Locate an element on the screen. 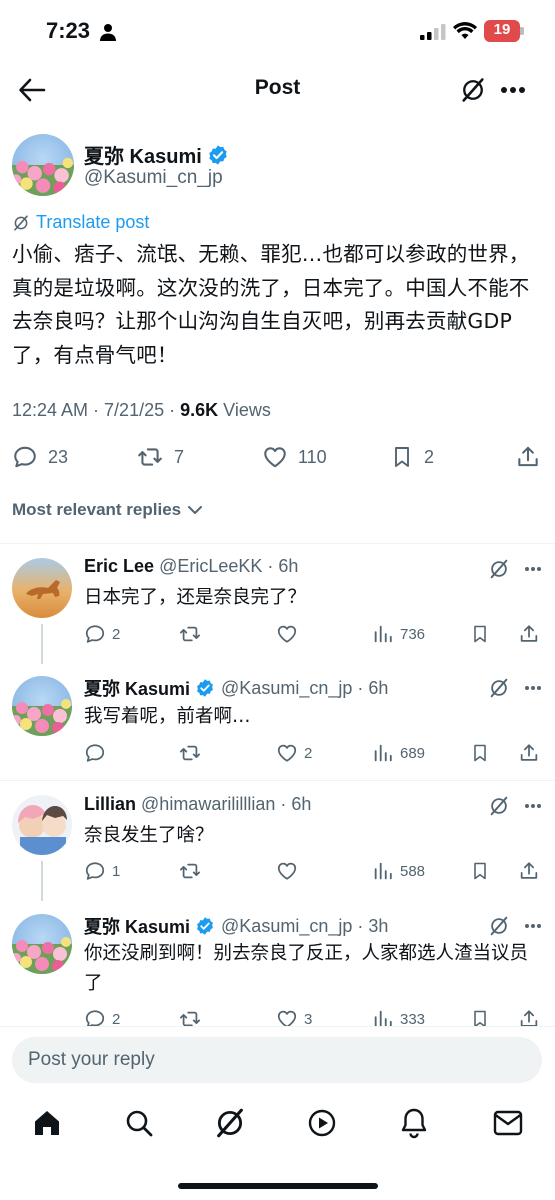  views-icon is located at coordinates (383, 634).